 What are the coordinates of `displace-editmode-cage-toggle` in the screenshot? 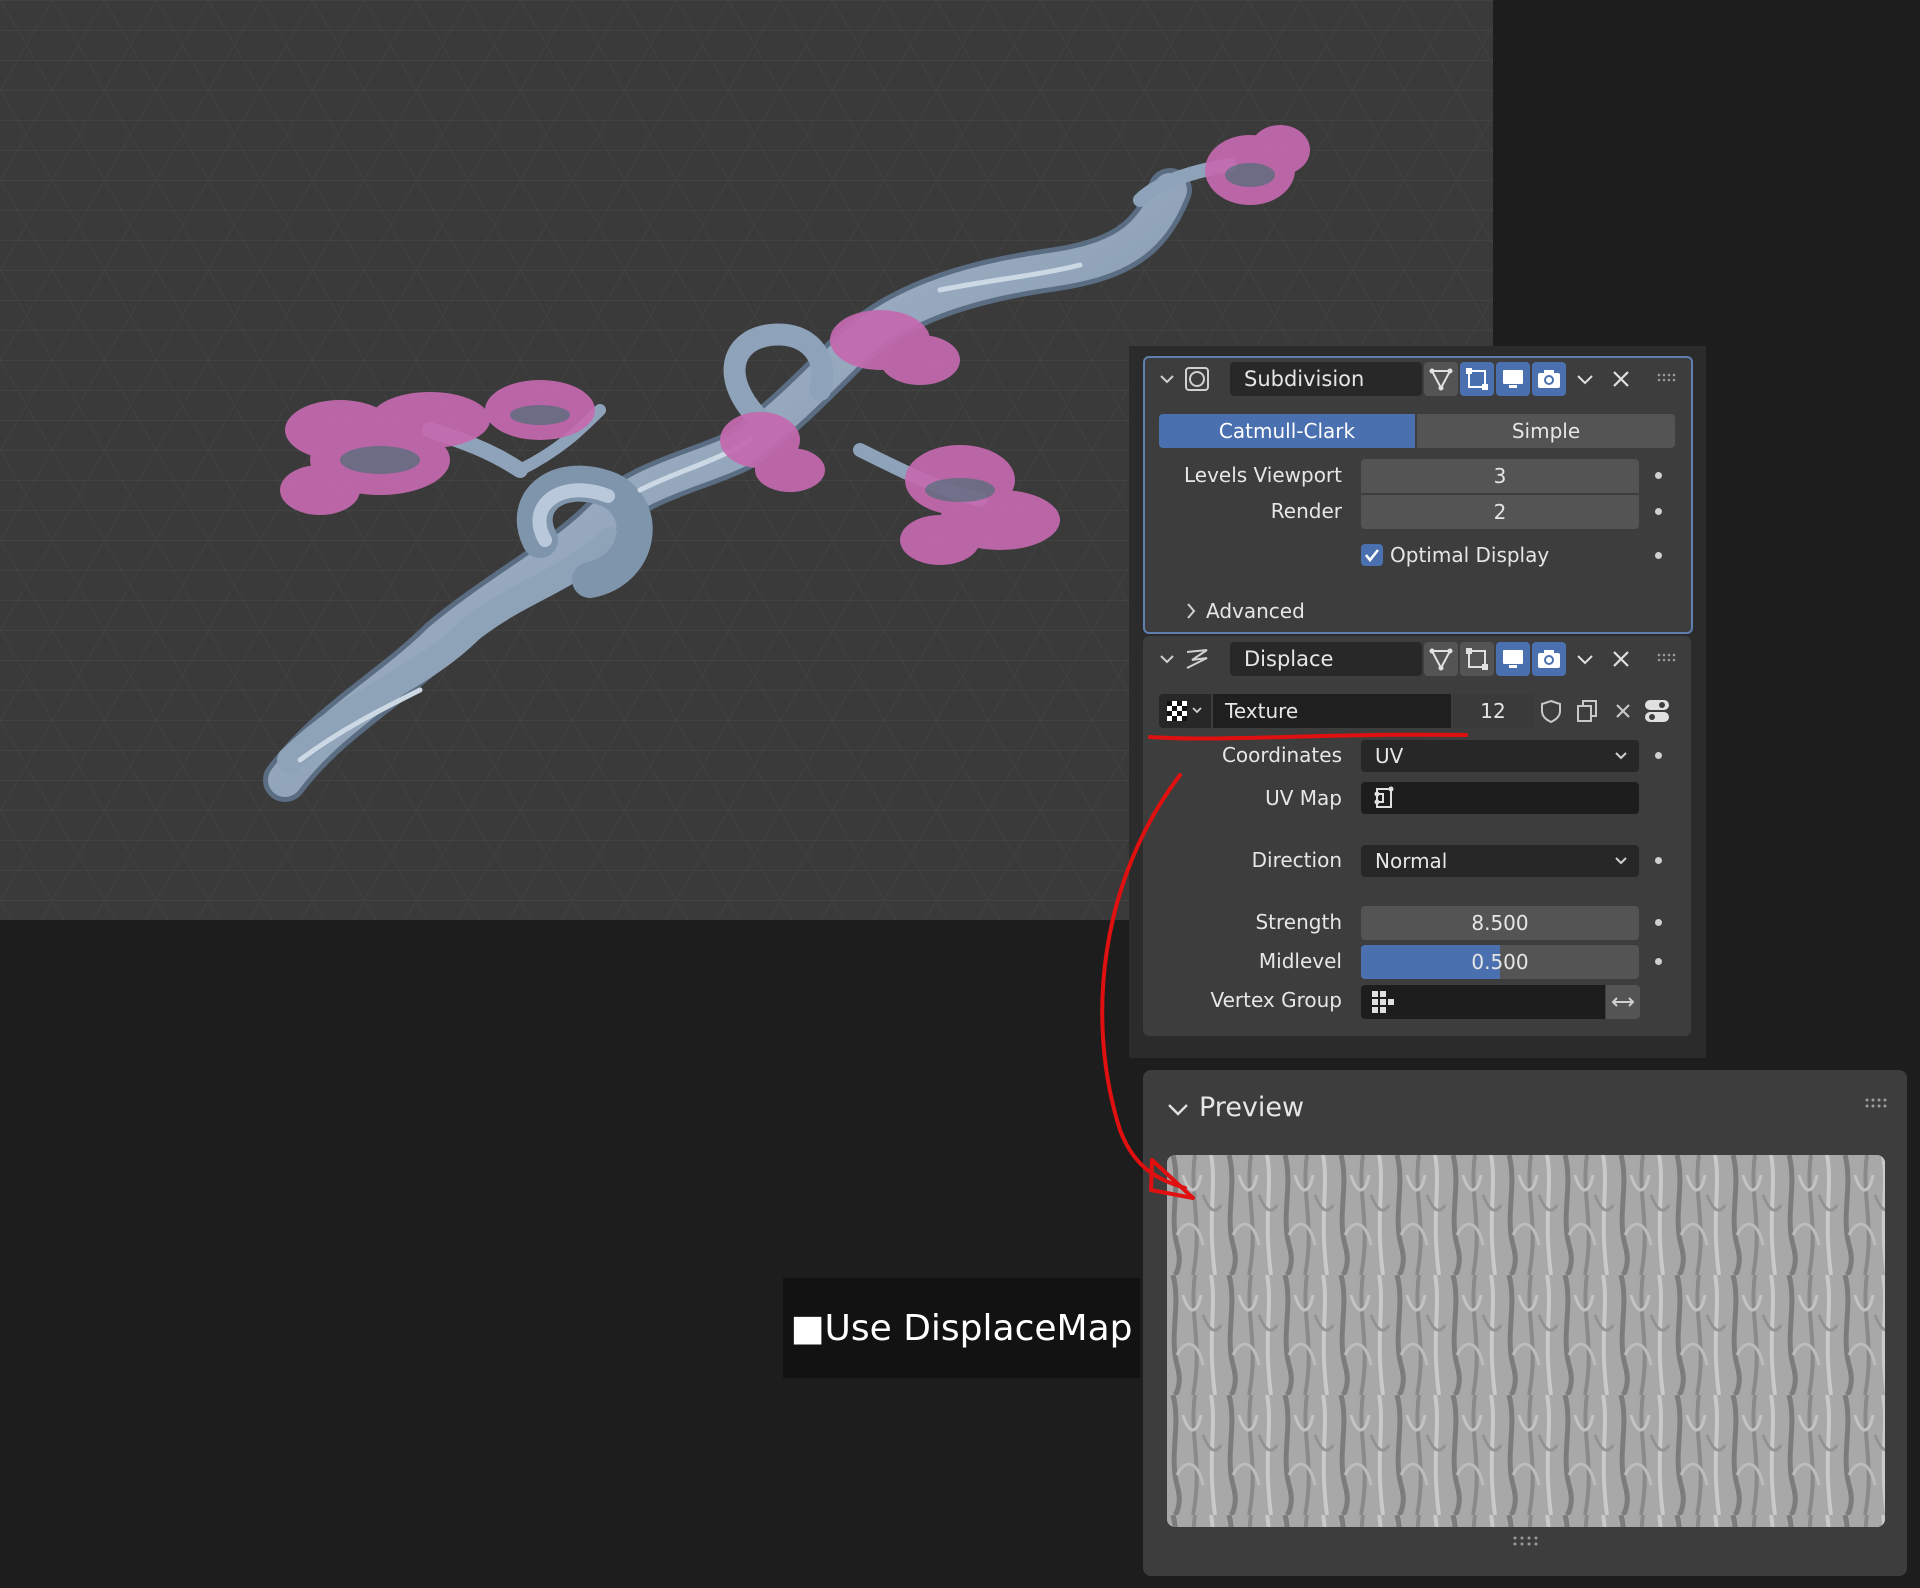 It's located at (1441, 659).